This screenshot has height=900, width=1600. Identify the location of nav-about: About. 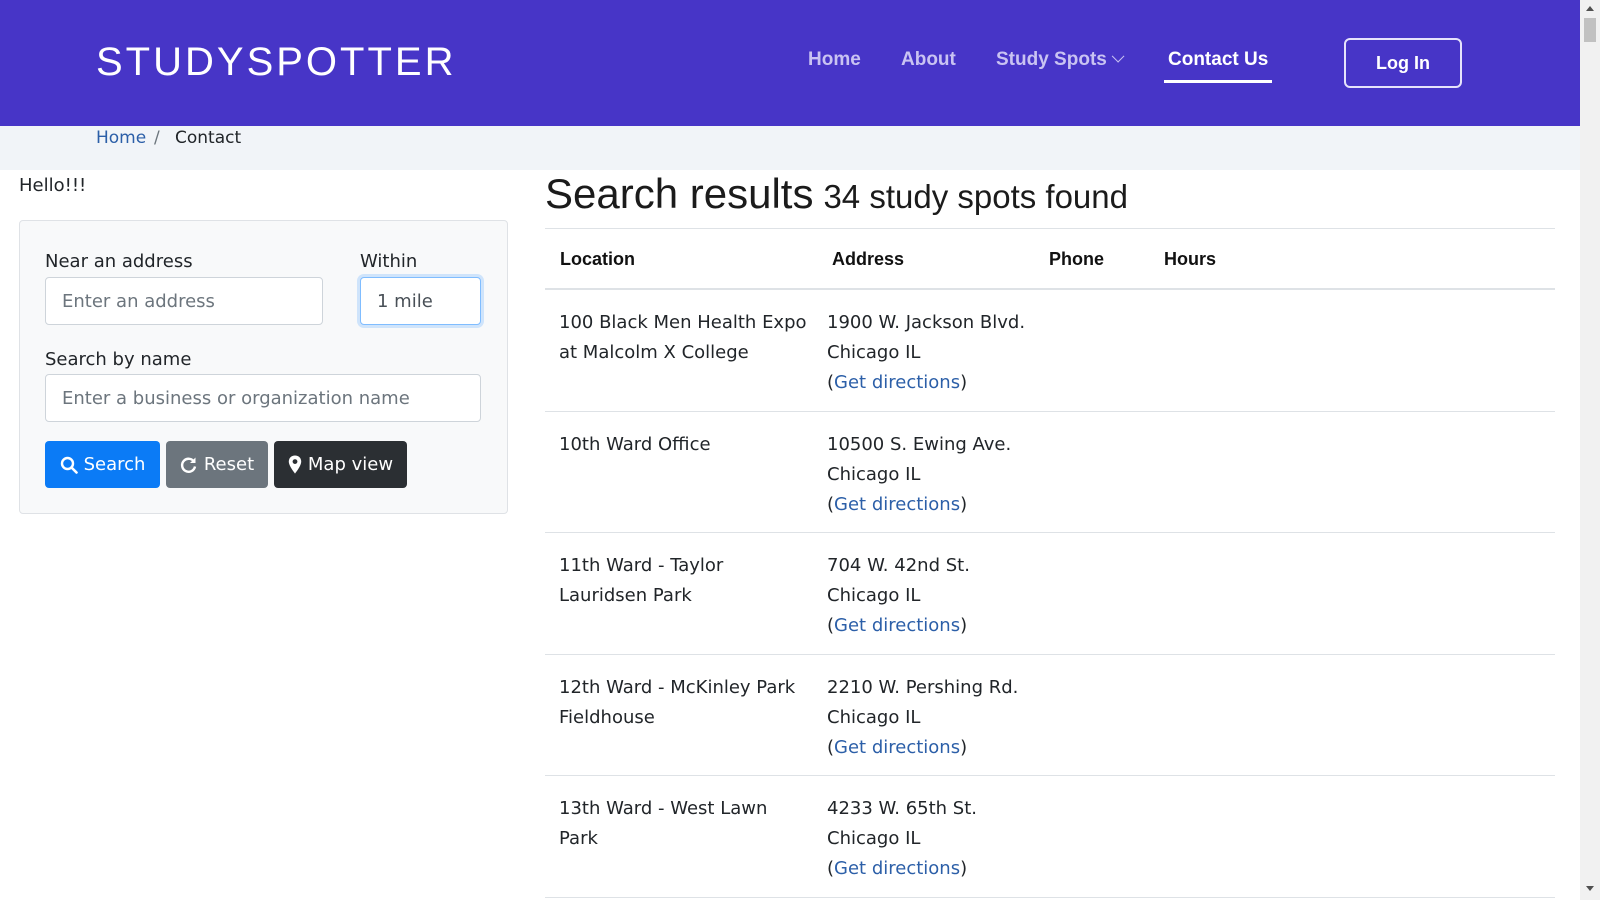
(928, 60).